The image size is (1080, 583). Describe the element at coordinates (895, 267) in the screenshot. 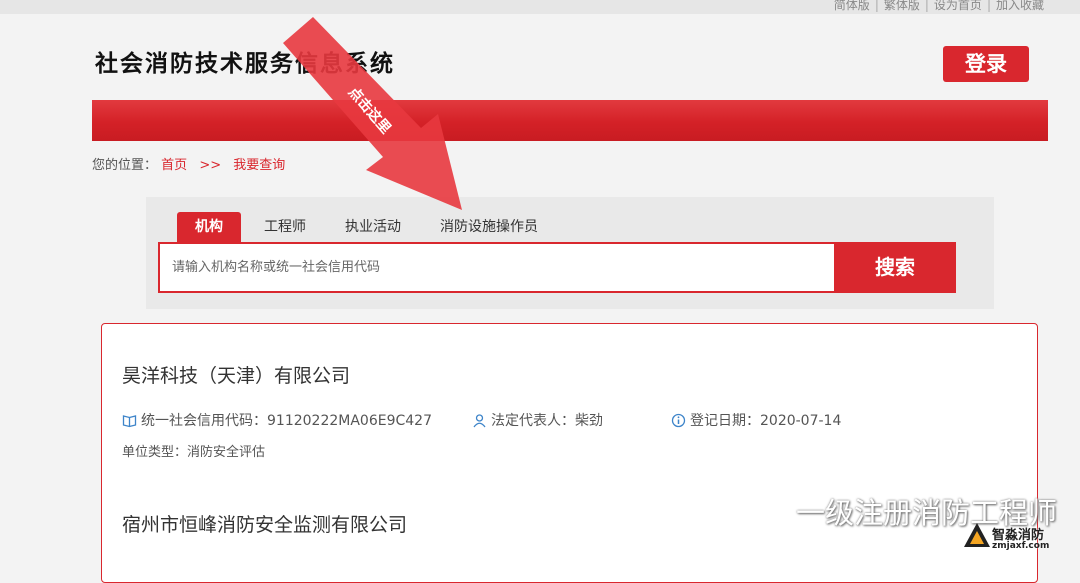

I see `search-button: 搜索` at that location.